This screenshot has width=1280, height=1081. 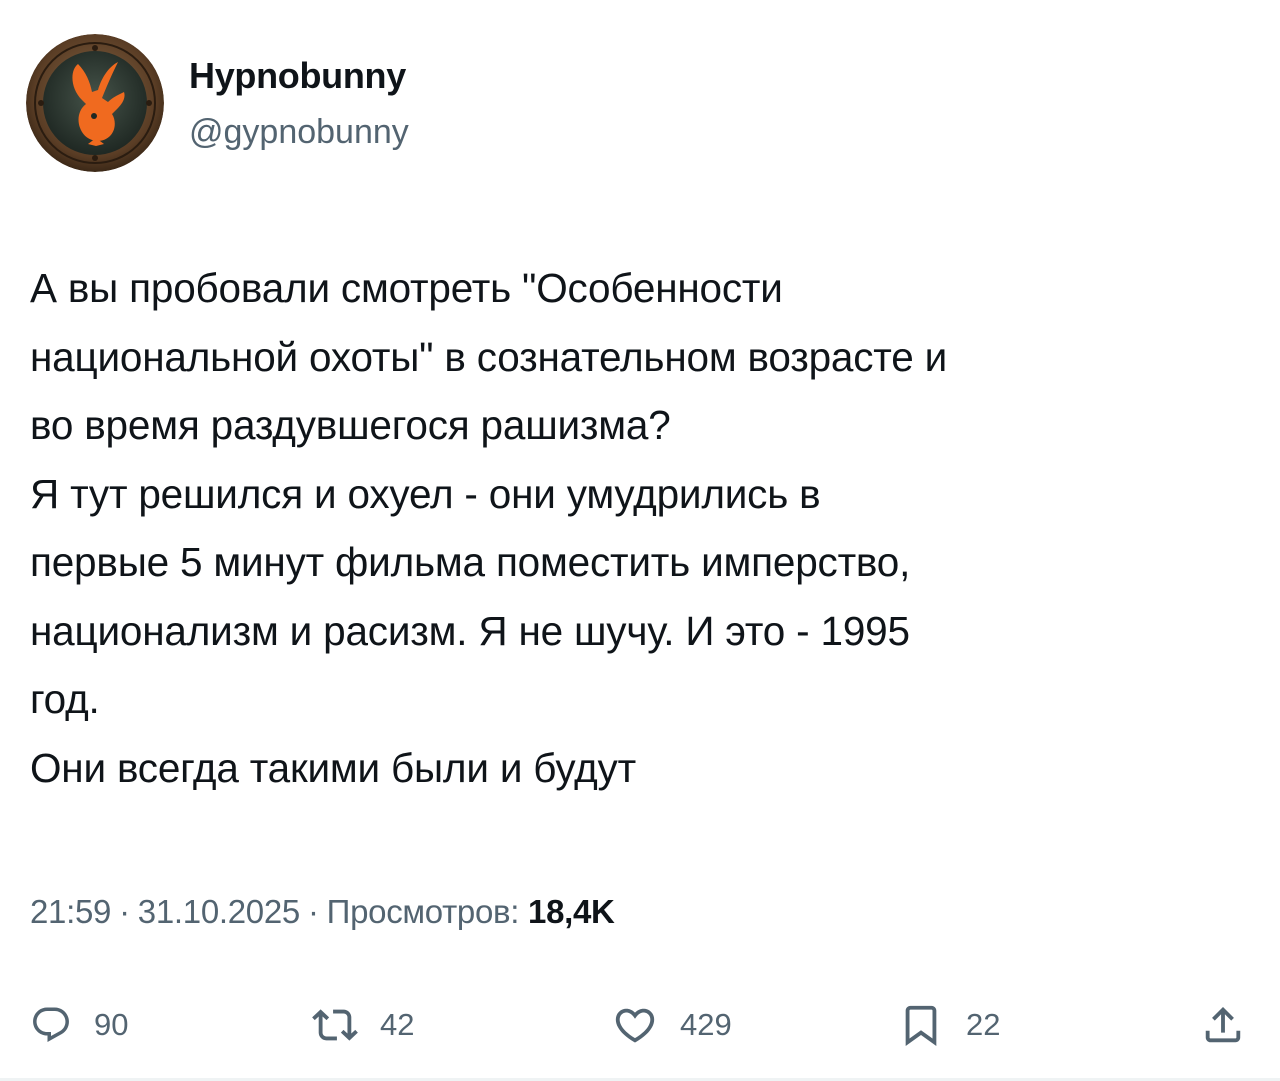 What do you see at coordinates (51, 1024) in the screenshot?
I see `reply-icon` at bounding box center [51, 1024].